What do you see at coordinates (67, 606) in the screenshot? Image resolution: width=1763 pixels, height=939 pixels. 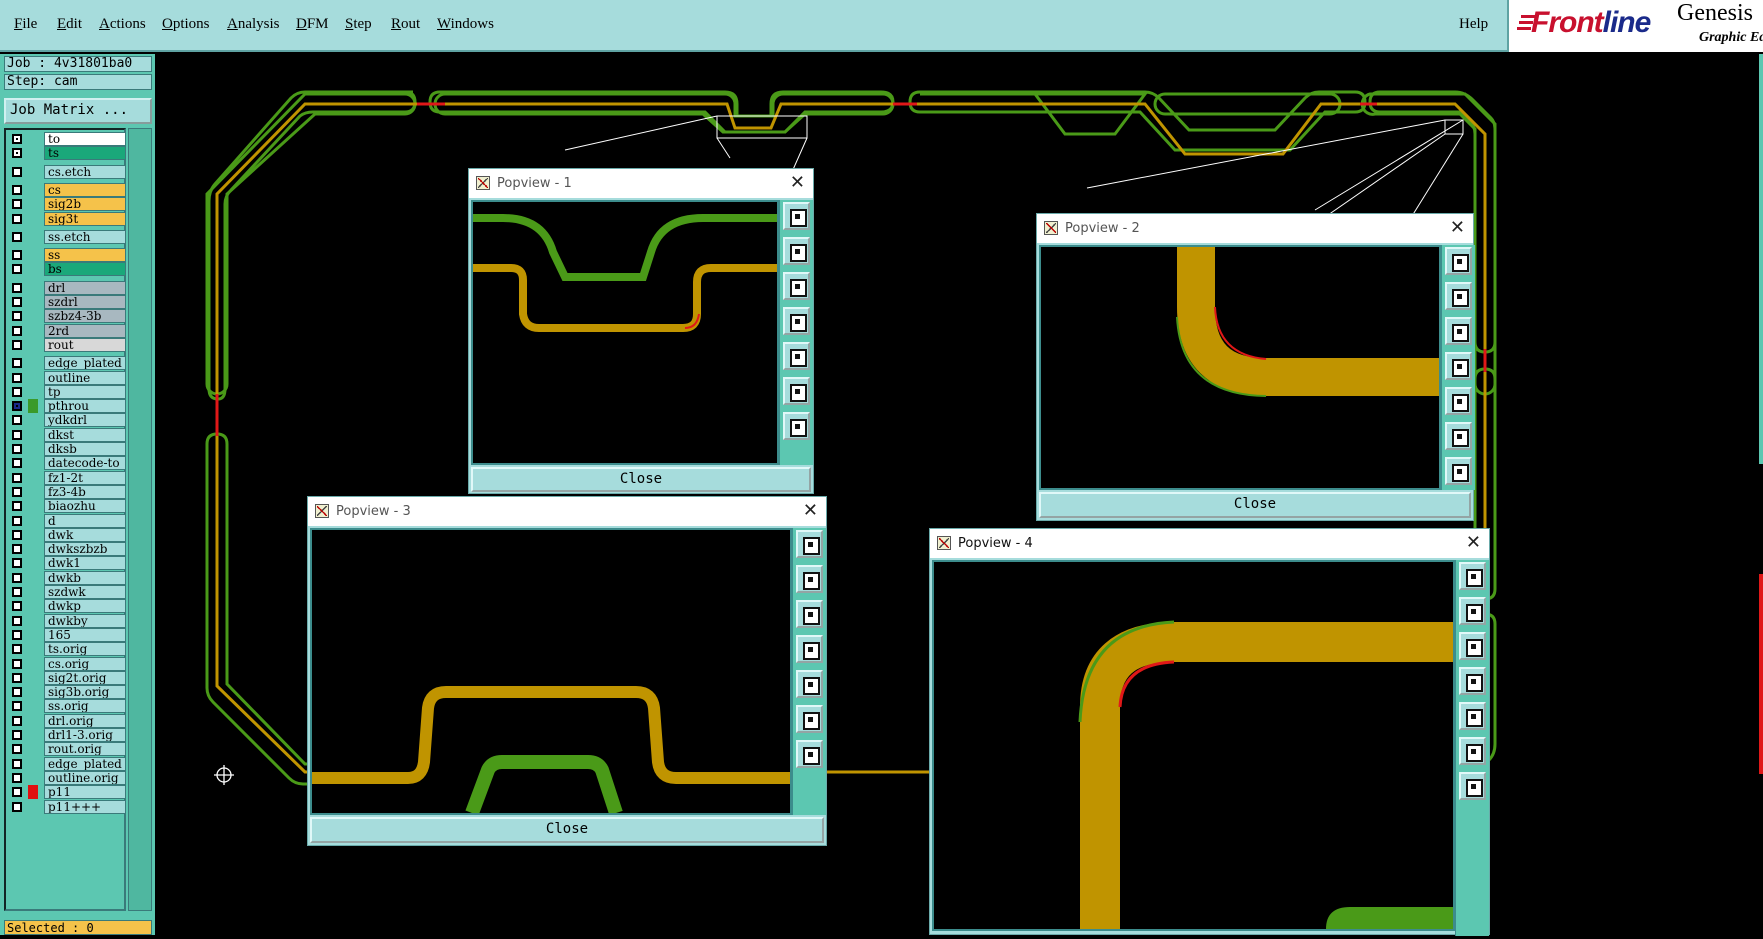 I see `layer-row: dwkp` at bounding box center [67, 606].